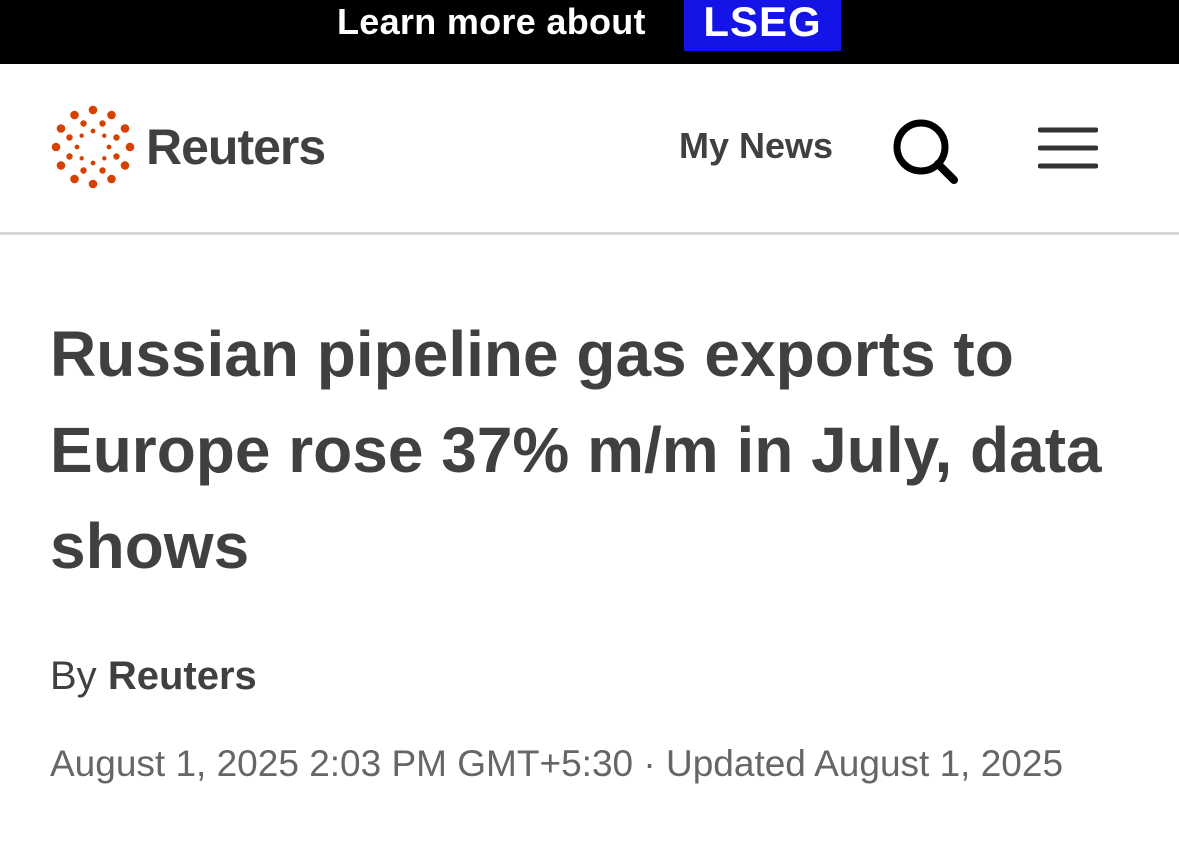 The height and width of the screenshot is (843, 1179). I want to click on promo-brand-button: LSEG, so click(762, 25).